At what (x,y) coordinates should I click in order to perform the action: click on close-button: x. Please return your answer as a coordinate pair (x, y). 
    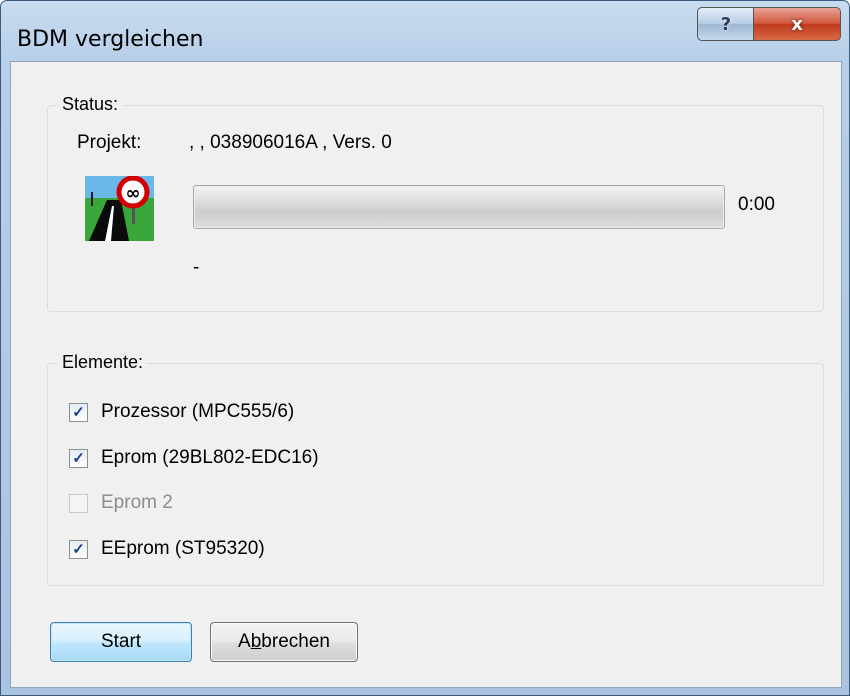
    Looking at the image, I should click on (797, 24).